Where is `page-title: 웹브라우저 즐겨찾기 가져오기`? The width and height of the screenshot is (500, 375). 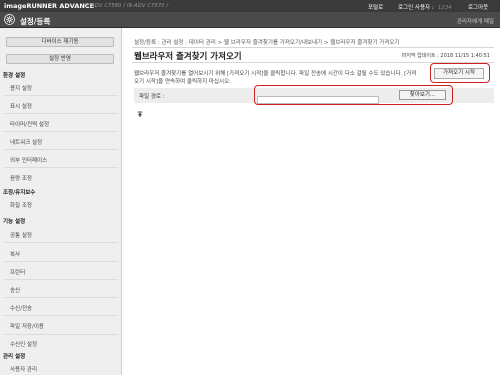
page-title: 웹브라우저 즐겨찾기 가져오기 is located at coordinates (188, 57).